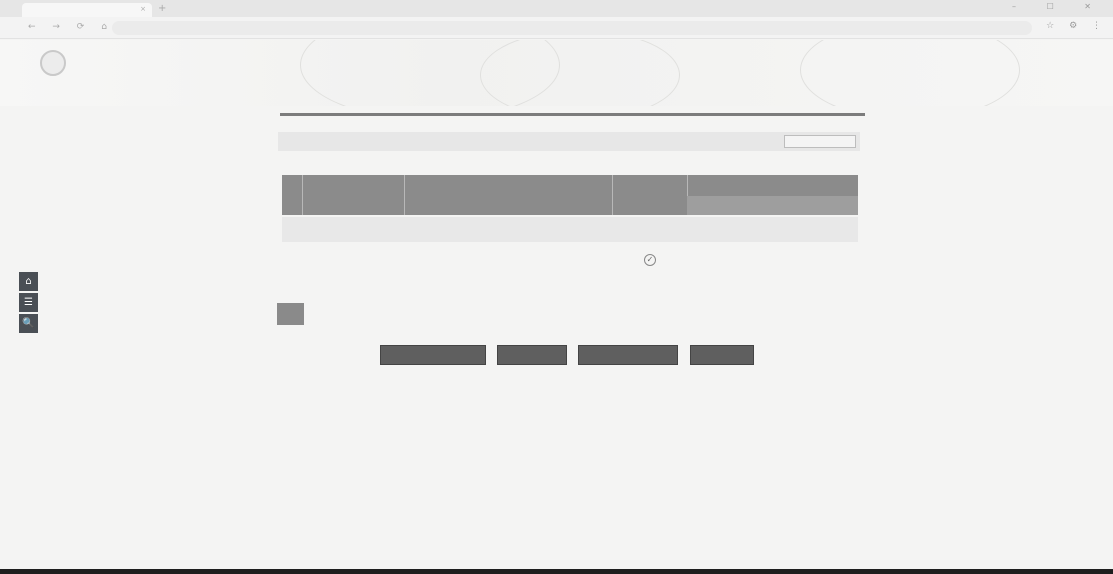  I want to click on browser-tab: ×, so click(87, 10).